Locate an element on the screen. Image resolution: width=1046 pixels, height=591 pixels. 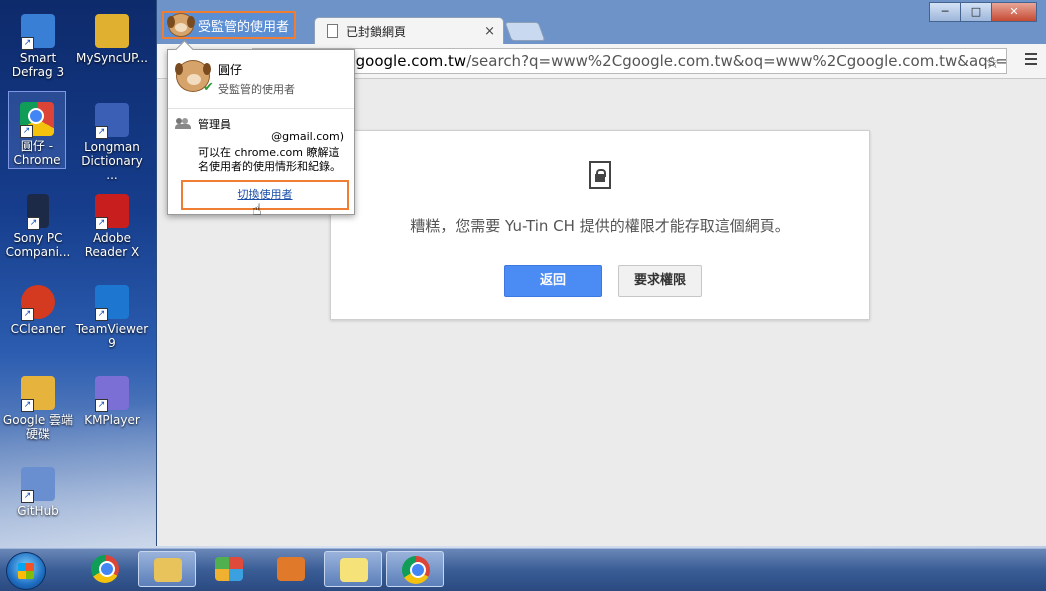
taskbar-chrome is located at coordinates (105, 569).